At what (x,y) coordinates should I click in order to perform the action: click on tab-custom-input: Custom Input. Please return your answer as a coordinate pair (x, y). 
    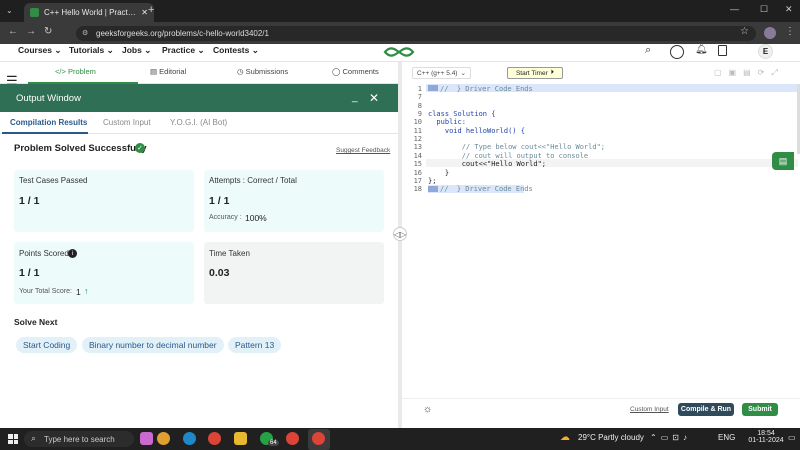
    Looking at the image, I should click on (127, 122).